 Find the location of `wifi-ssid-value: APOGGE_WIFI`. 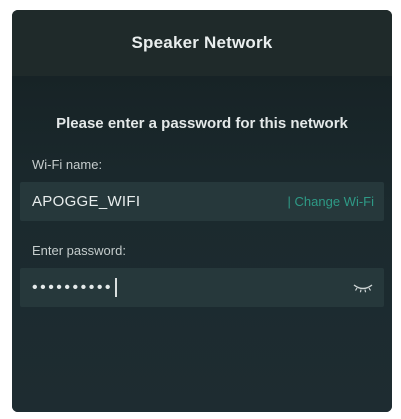

wifi-ssid-value: APOGGE_WIFI is located at coordinates (86, 201).